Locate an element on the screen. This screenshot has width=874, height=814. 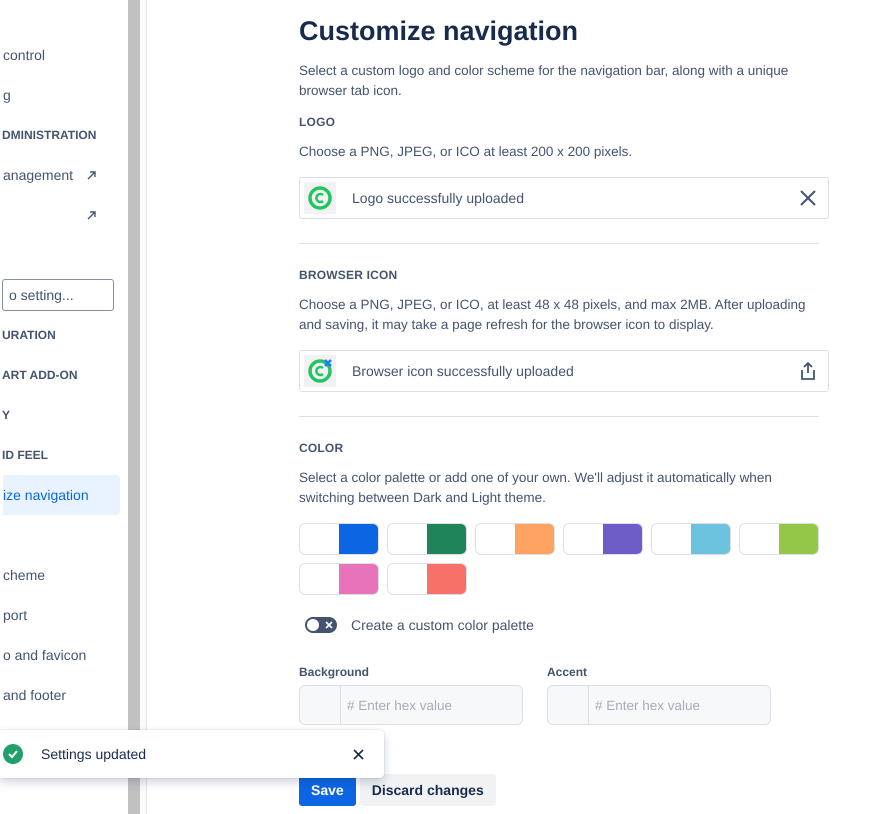
upload-status: Browser icon successfully uploaded is located at coordinates (463, 371).